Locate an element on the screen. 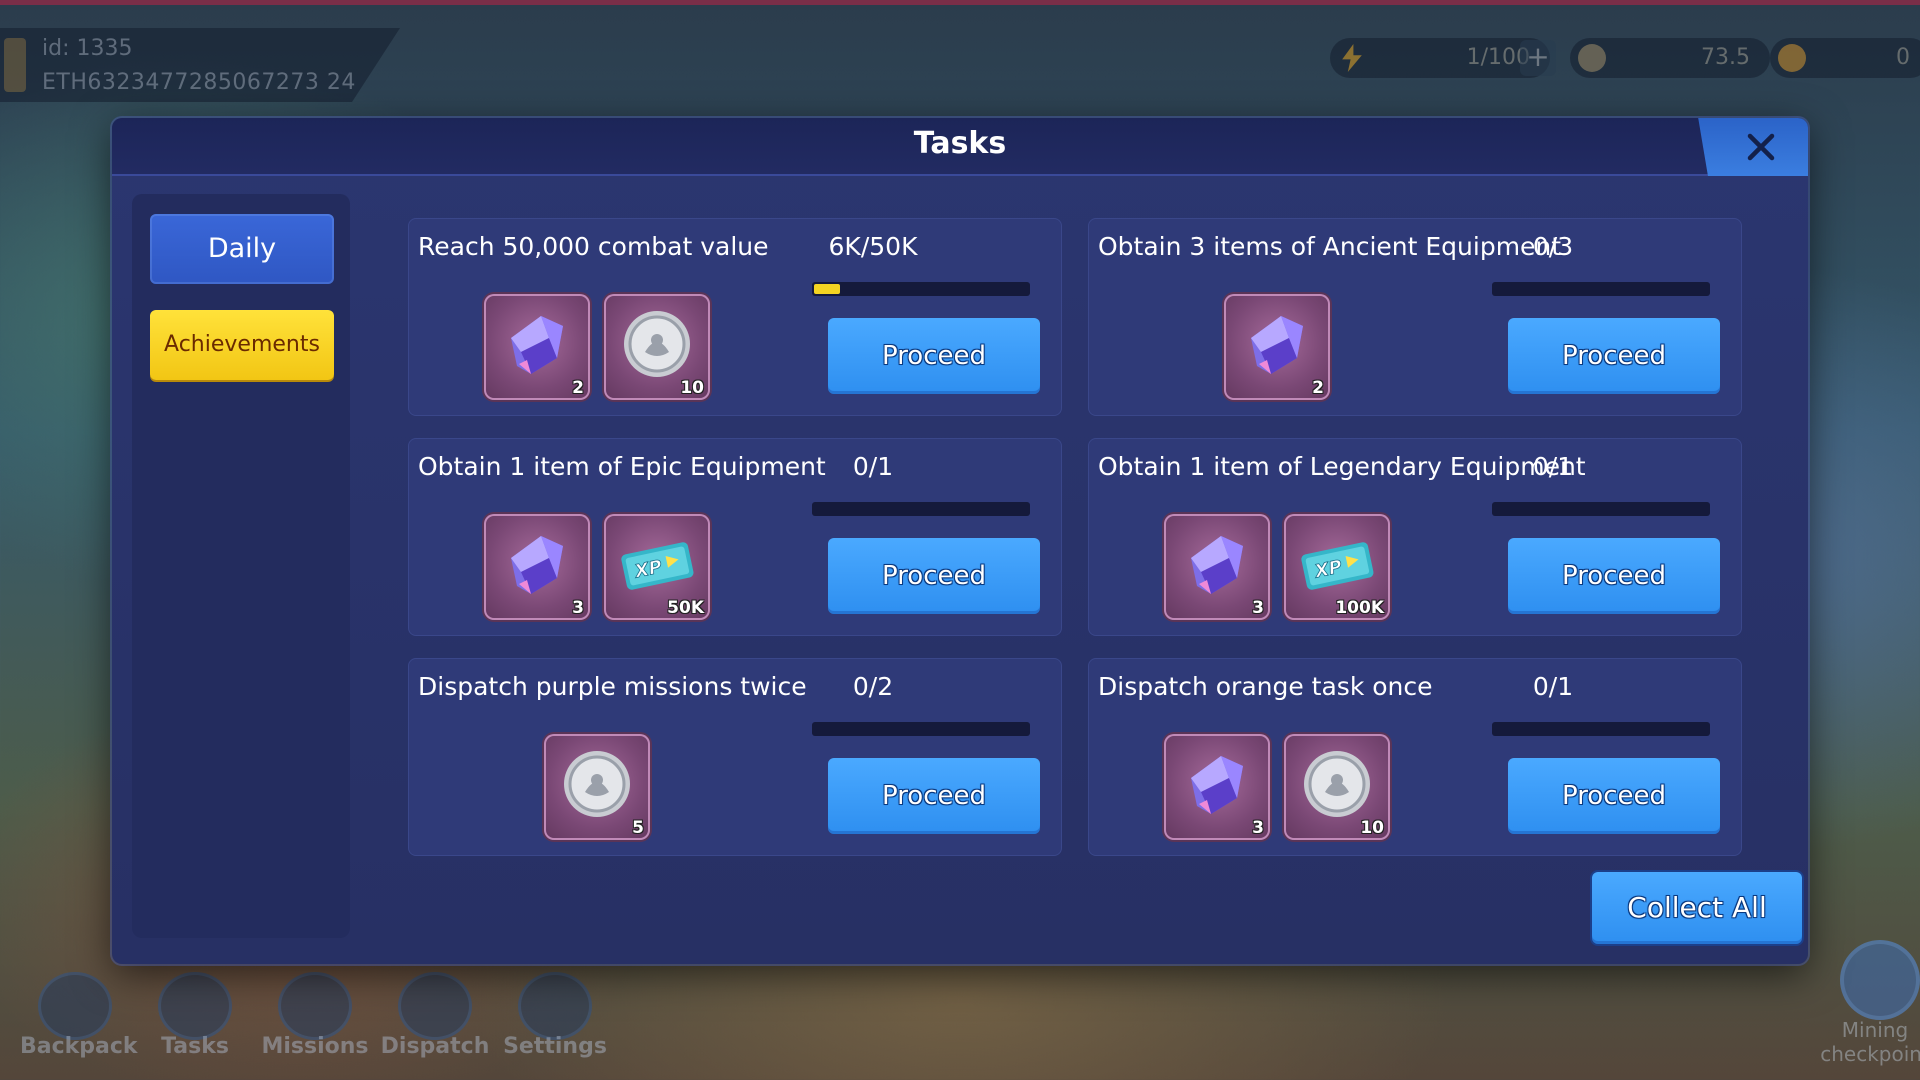 Image resolution: width=1920 pixels, height=1080 pixels. tasks-icon is located at coordinates (195, 1006).